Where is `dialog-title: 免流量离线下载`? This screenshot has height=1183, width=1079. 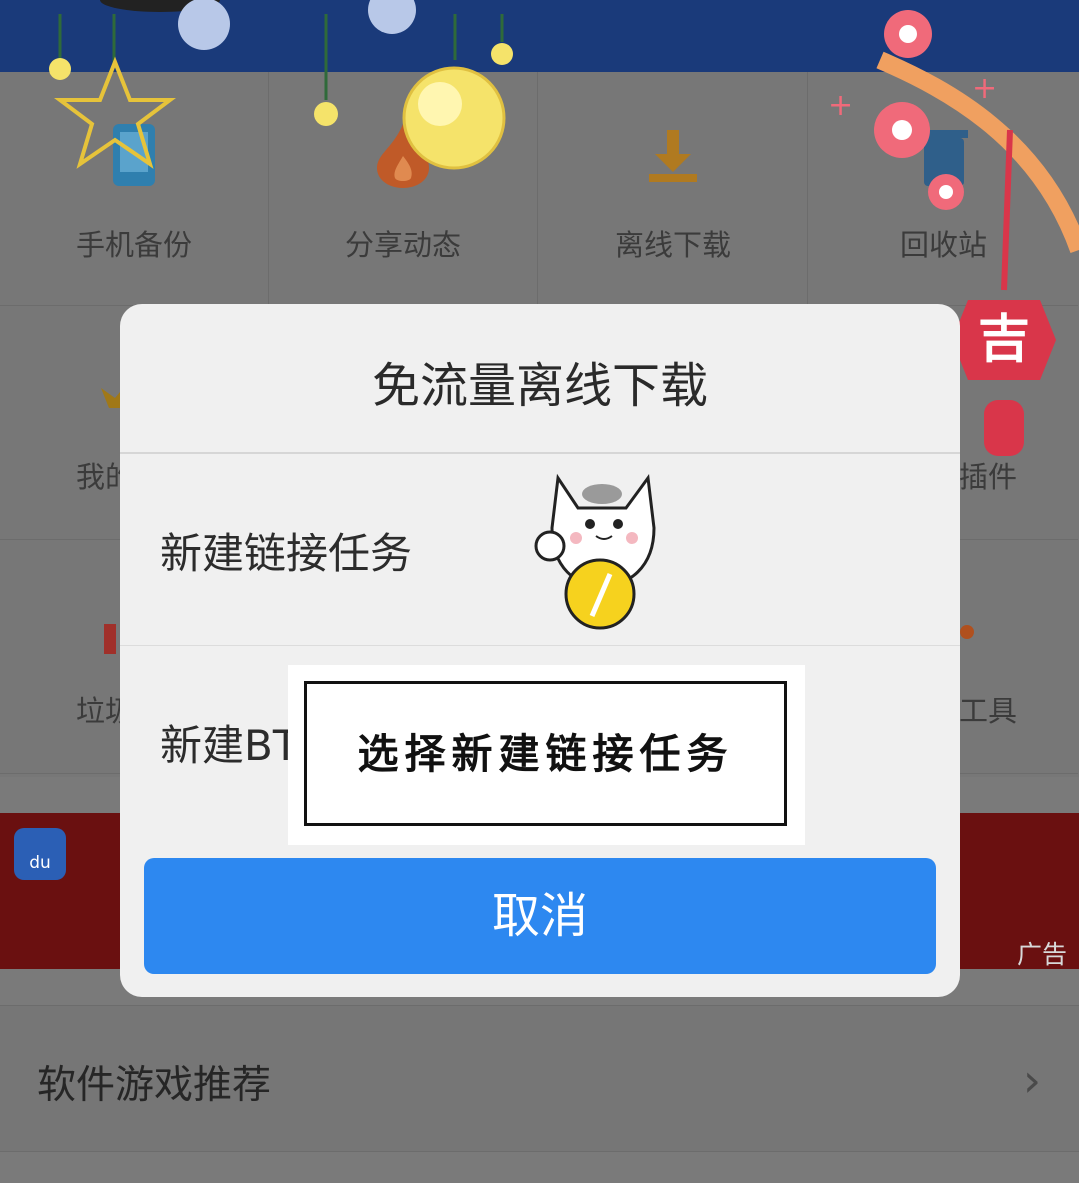
dialog-title: 免流量离线下载 is located at coordinates (540, 379).